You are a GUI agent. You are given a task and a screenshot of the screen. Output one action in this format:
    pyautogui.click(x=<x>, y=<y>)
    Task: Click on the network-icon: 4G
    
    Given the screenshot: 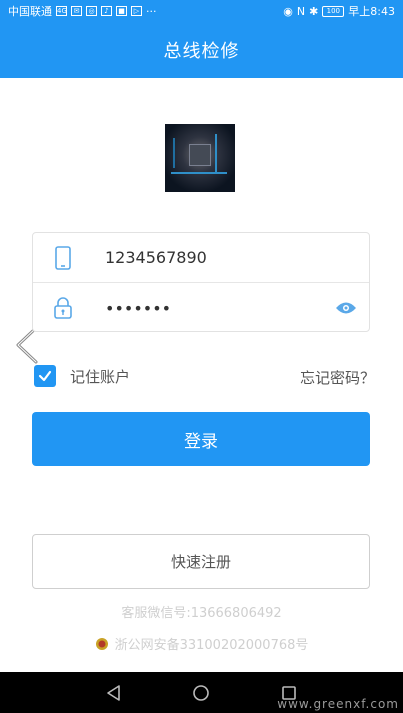 What is the action you would take?
    pyautogui.click(x=61, y=11)
    